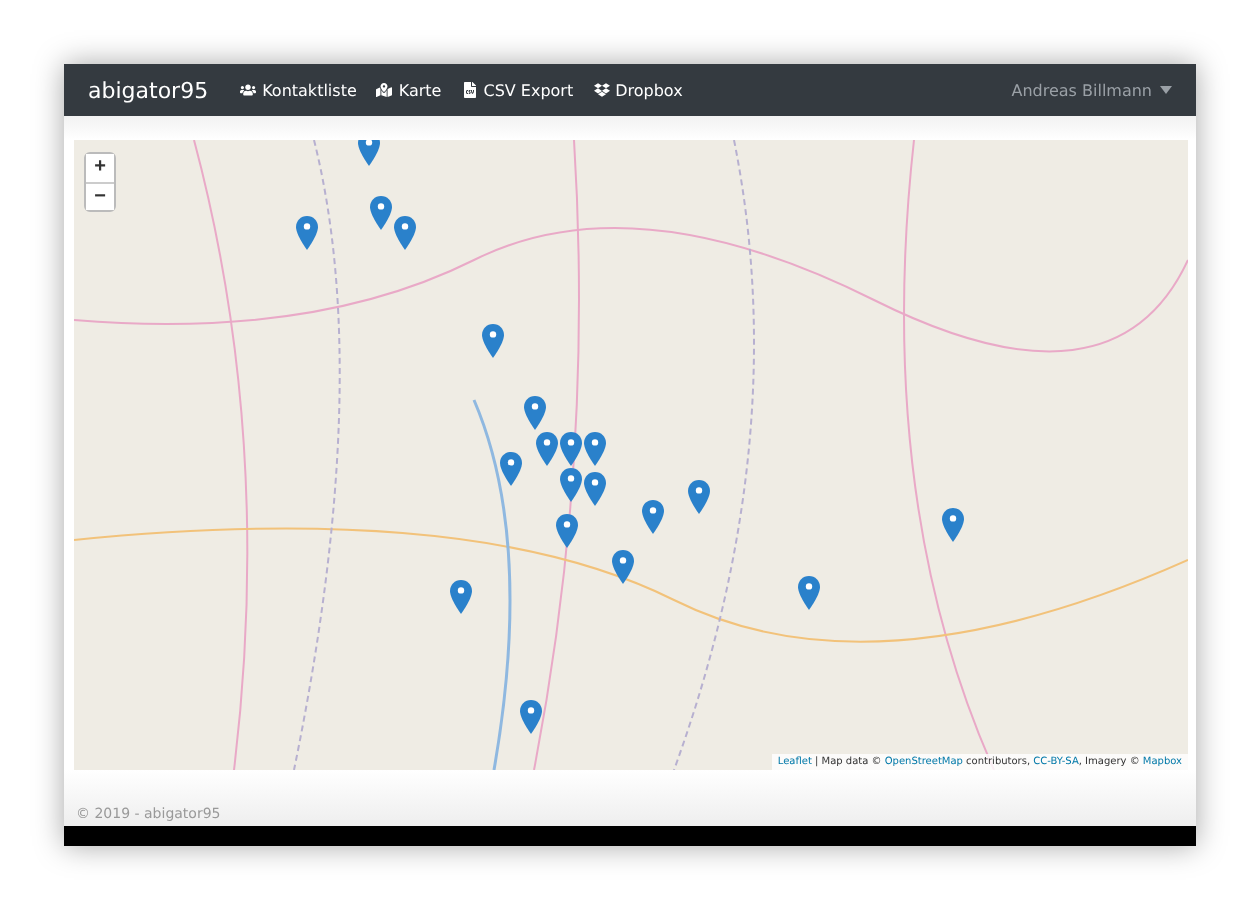  Describe the element at coordinates (1166, 90) in the screenshot. I see `caret-icon` at that location.